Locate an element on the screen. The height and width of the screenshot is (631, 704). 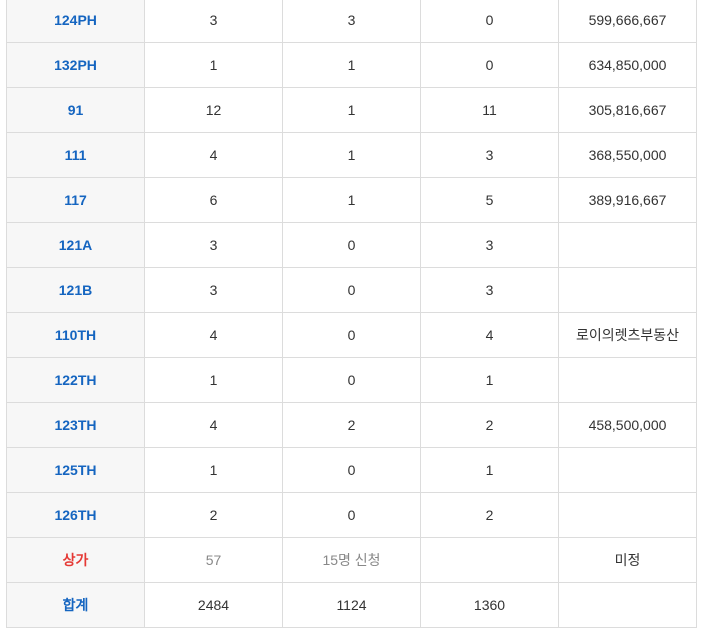
price-cell: 458,500,000 is located at coordinates (627, 425).